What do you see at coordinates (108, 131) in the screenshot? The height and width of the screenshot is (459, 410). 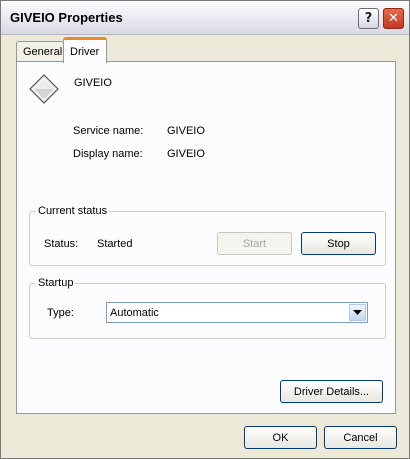 I see `service-name-label: Service name:` at bounding box center [108, 131].